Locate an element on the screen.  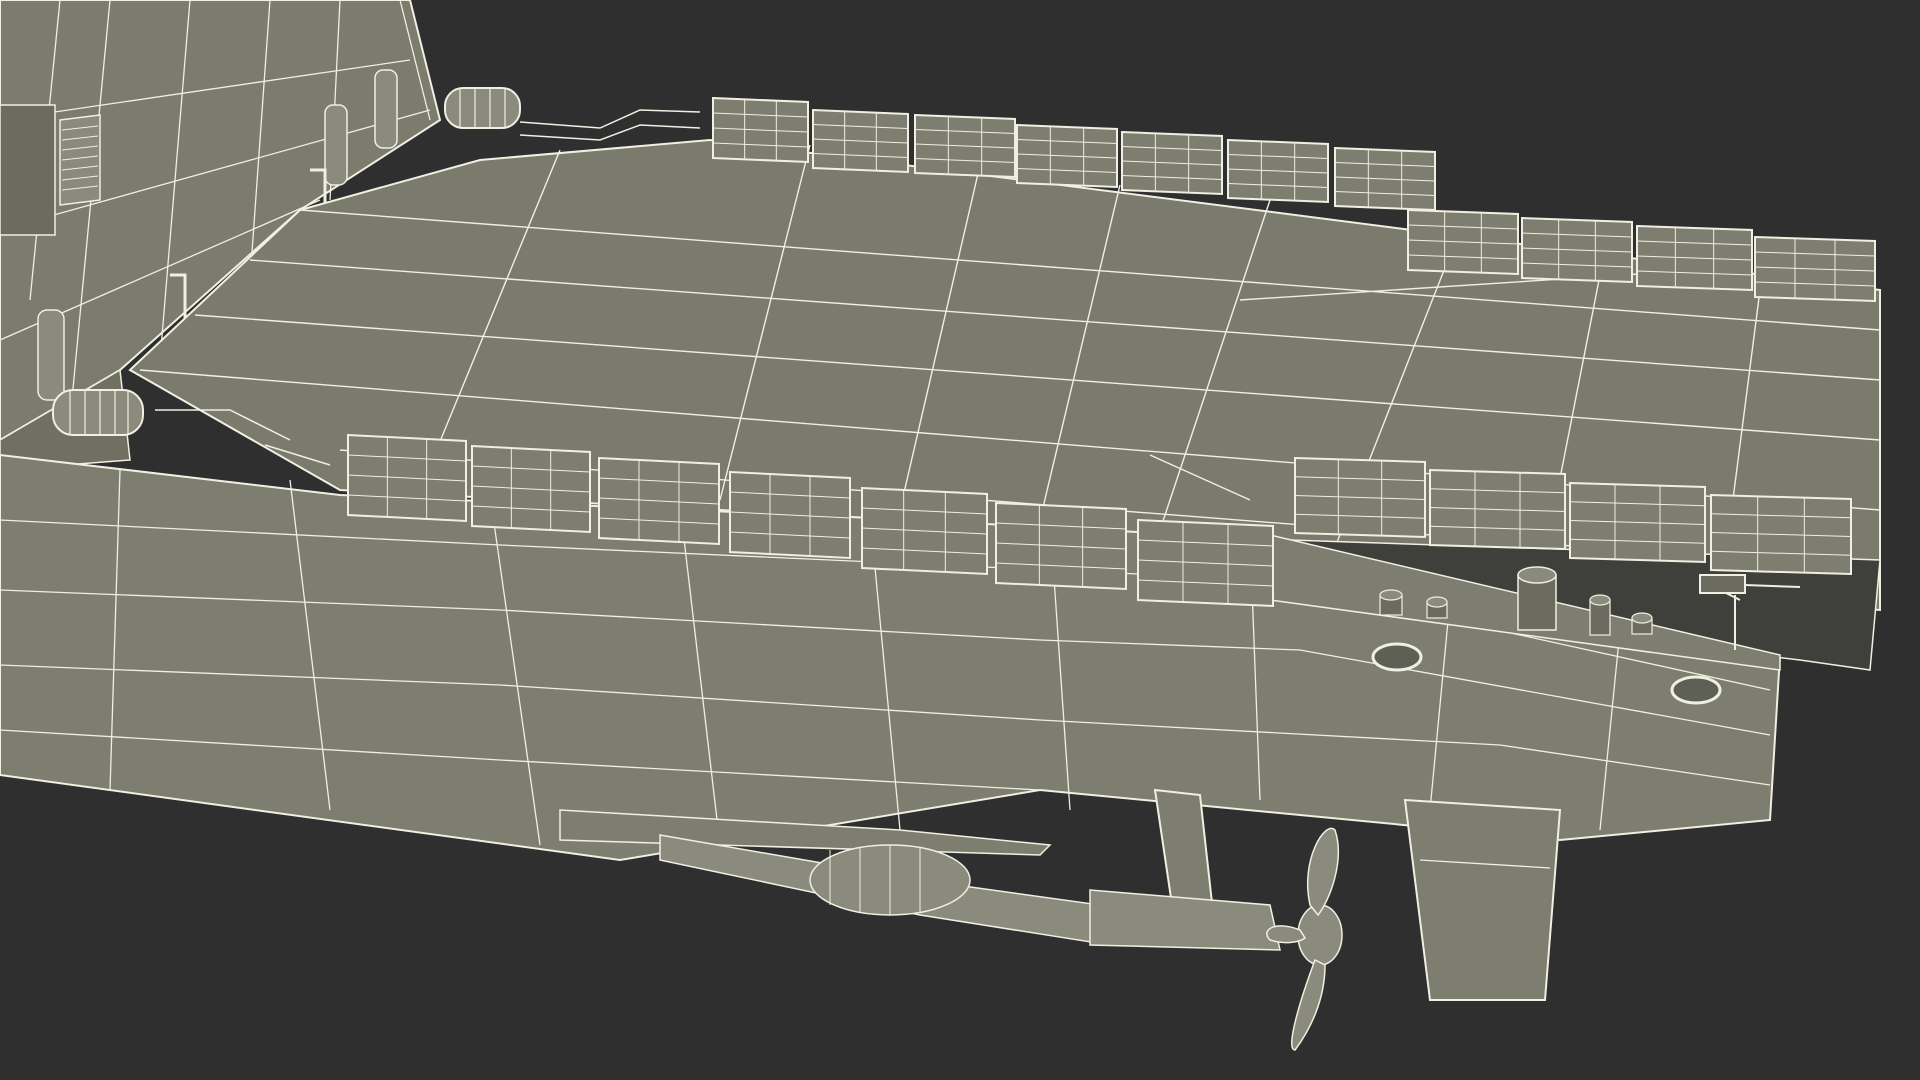
underwater-gear is located at coordinates (1060, 919).